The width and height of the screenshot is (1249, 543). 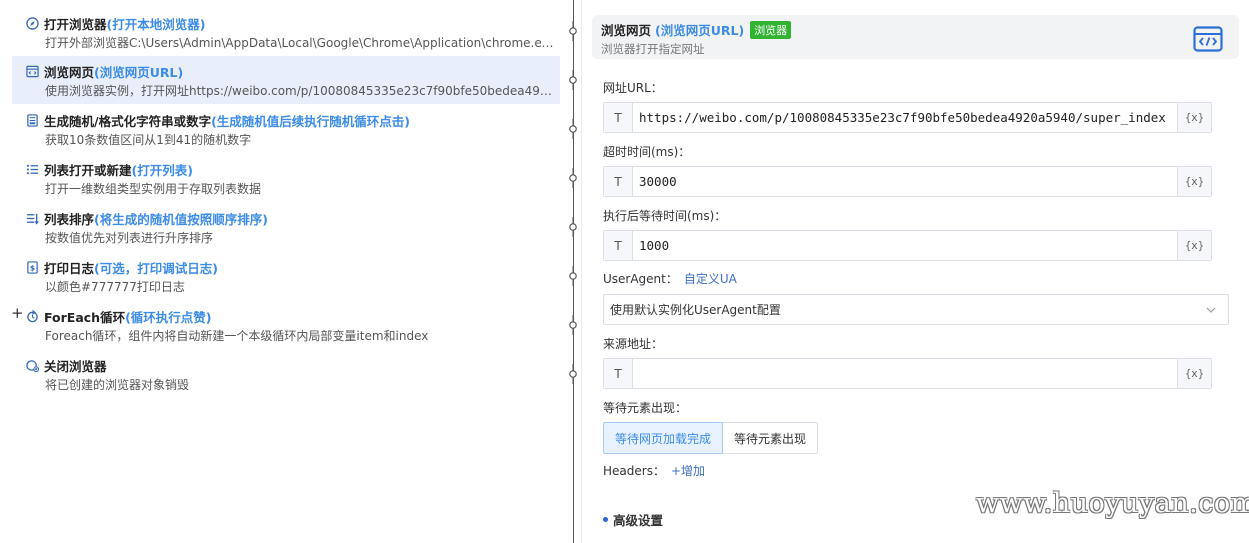 I want to click on wait-field: T 1000 {x}, so click(x=907, y=245).